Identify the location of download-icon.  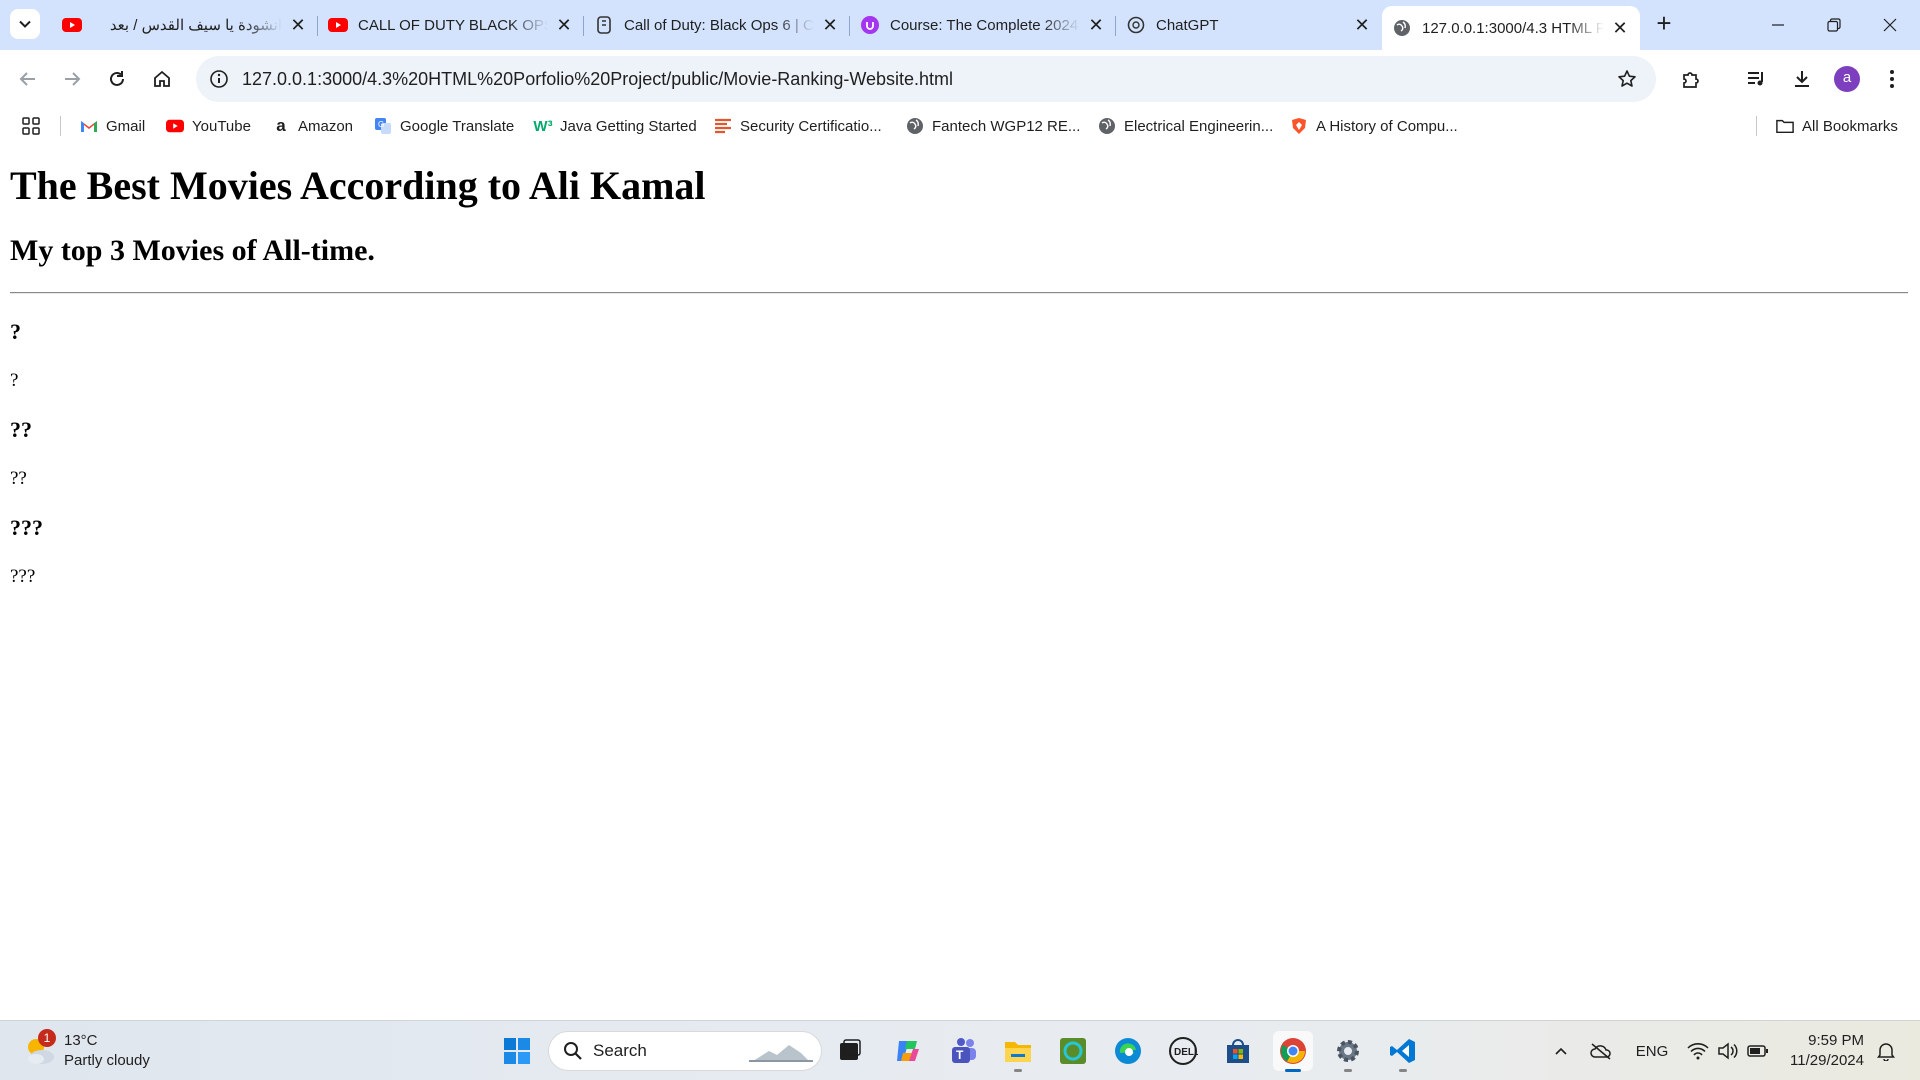
(1802, 79).